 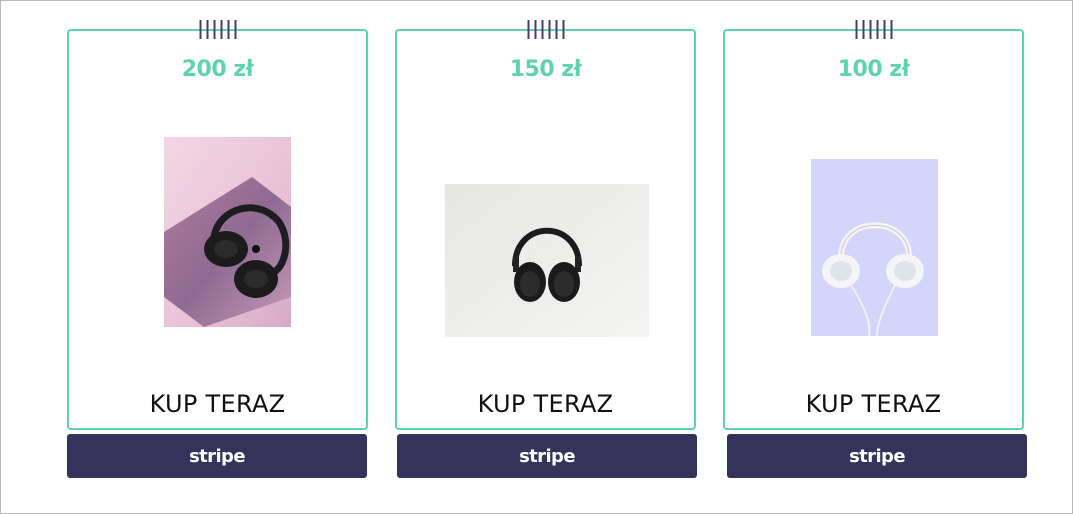 I want to click on product-image-white-headphones, so click(x=874, y=247).